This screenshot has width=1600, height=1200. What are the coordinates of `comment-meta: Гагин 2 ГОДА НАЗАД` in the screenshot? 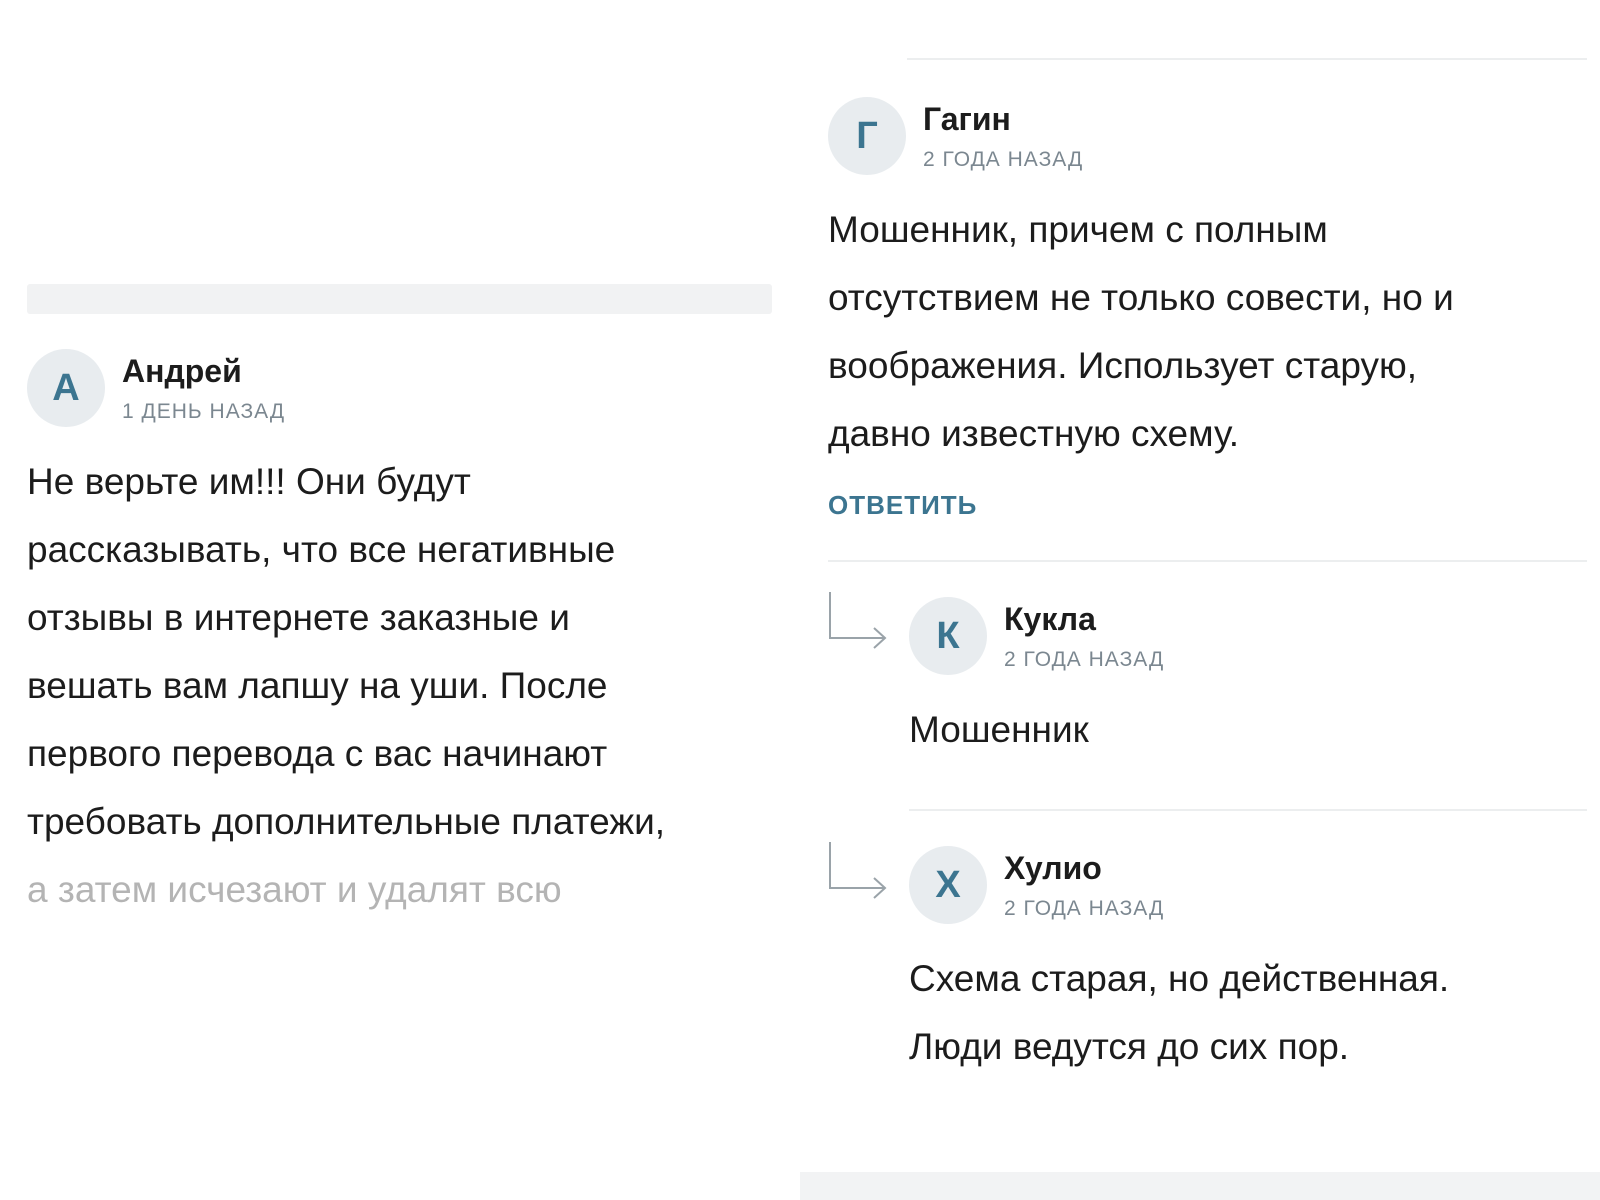 It's located at (1003, 135).